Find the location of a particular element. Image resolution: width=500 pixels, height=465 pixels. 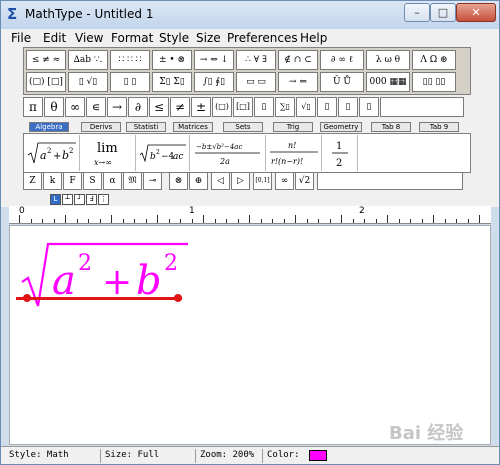

superscript-button: ▯ is located at coordinates (327, 107).